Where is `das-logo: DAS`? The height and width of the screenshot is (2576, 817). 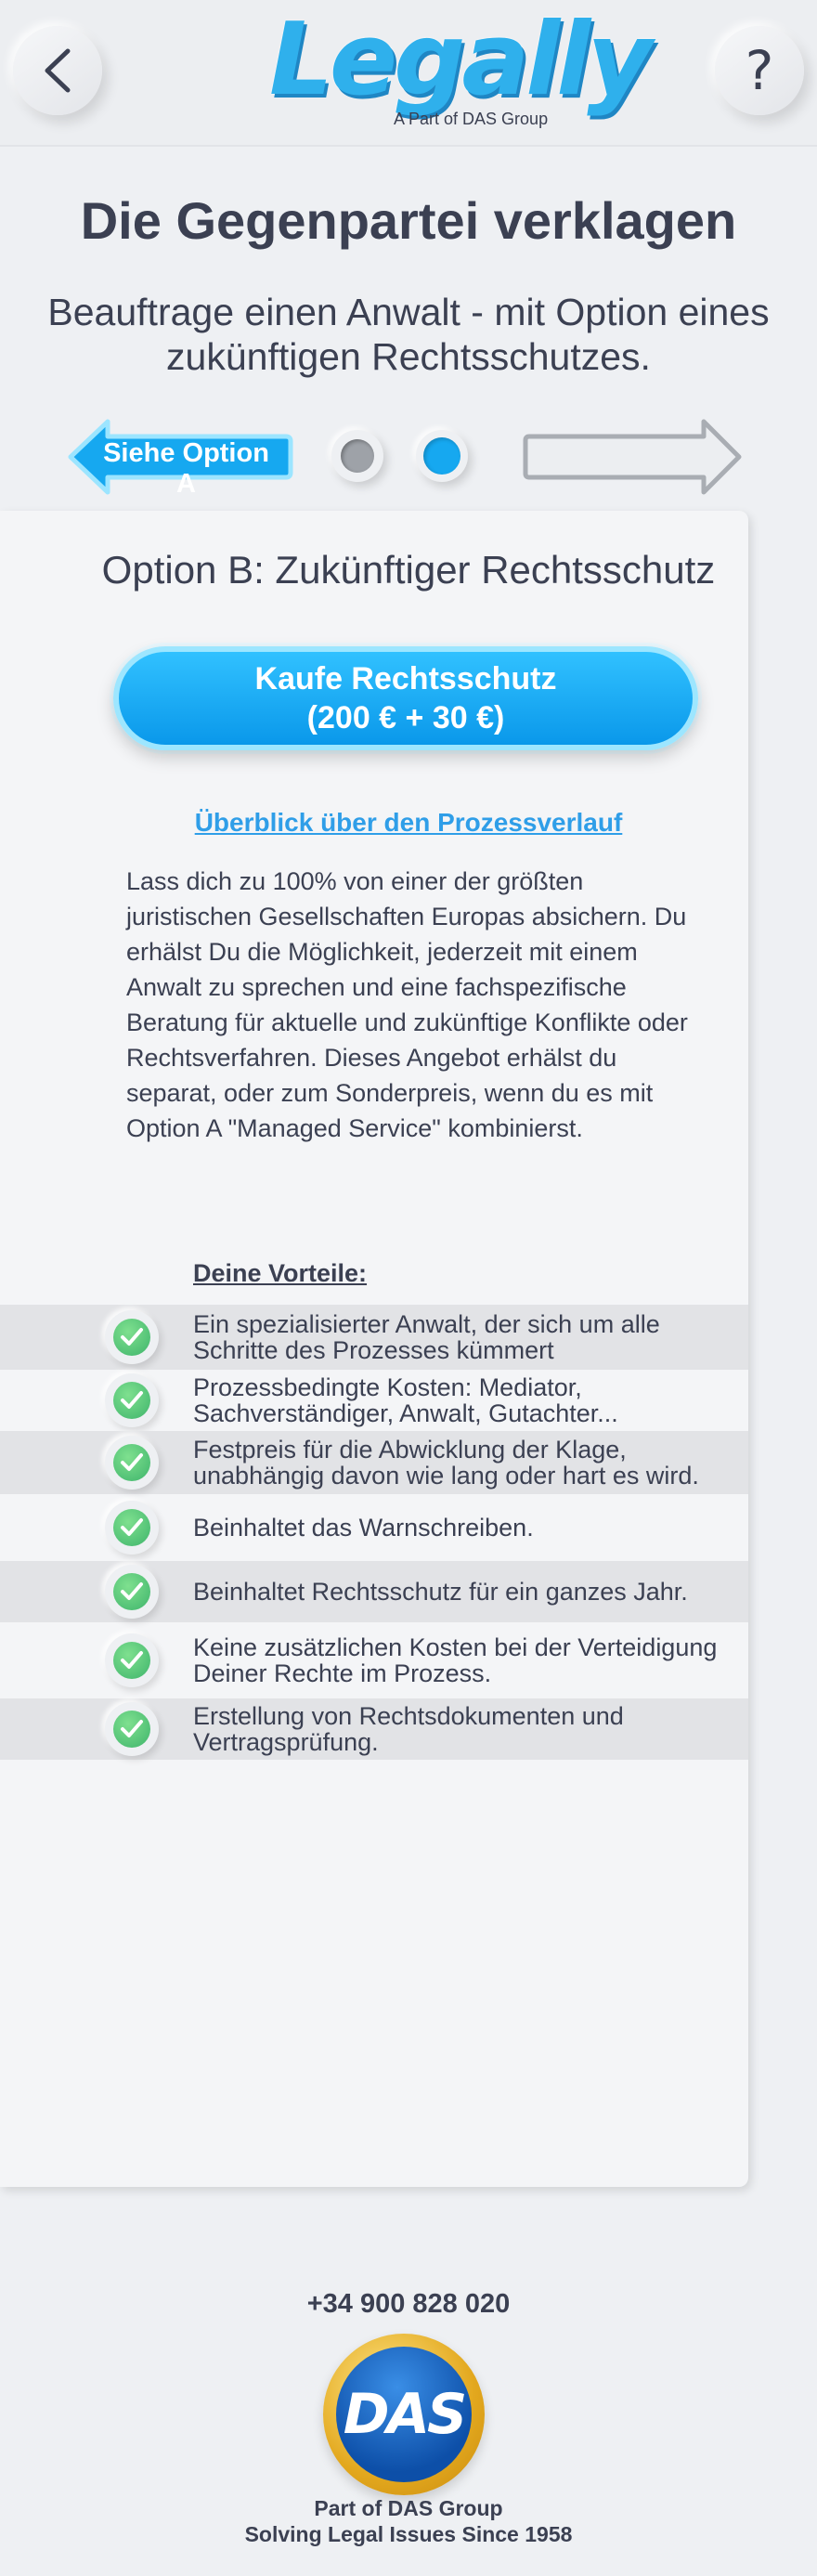 das-logo: DAS is located at coordinates (404, 2414).